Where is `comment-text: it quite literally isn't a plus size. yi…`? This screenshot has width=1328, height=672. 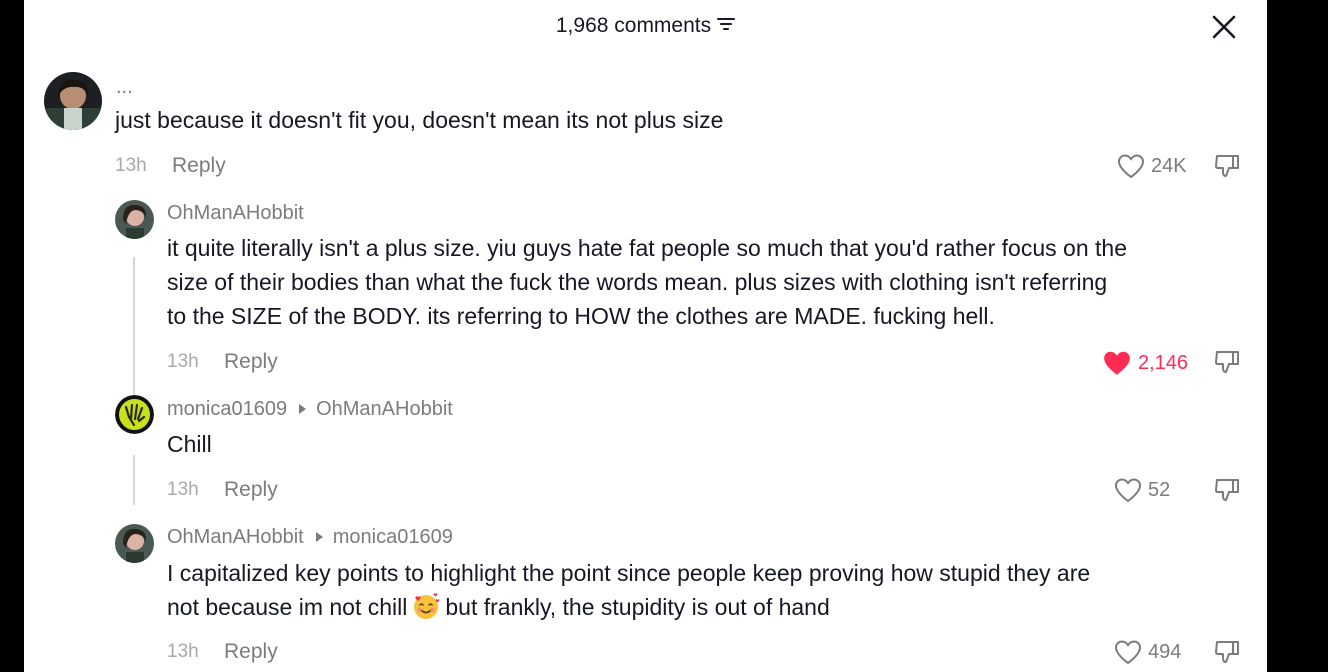 comment-text: it quite literally isn't a plus size. yi… is located at coordinates (647, 282).